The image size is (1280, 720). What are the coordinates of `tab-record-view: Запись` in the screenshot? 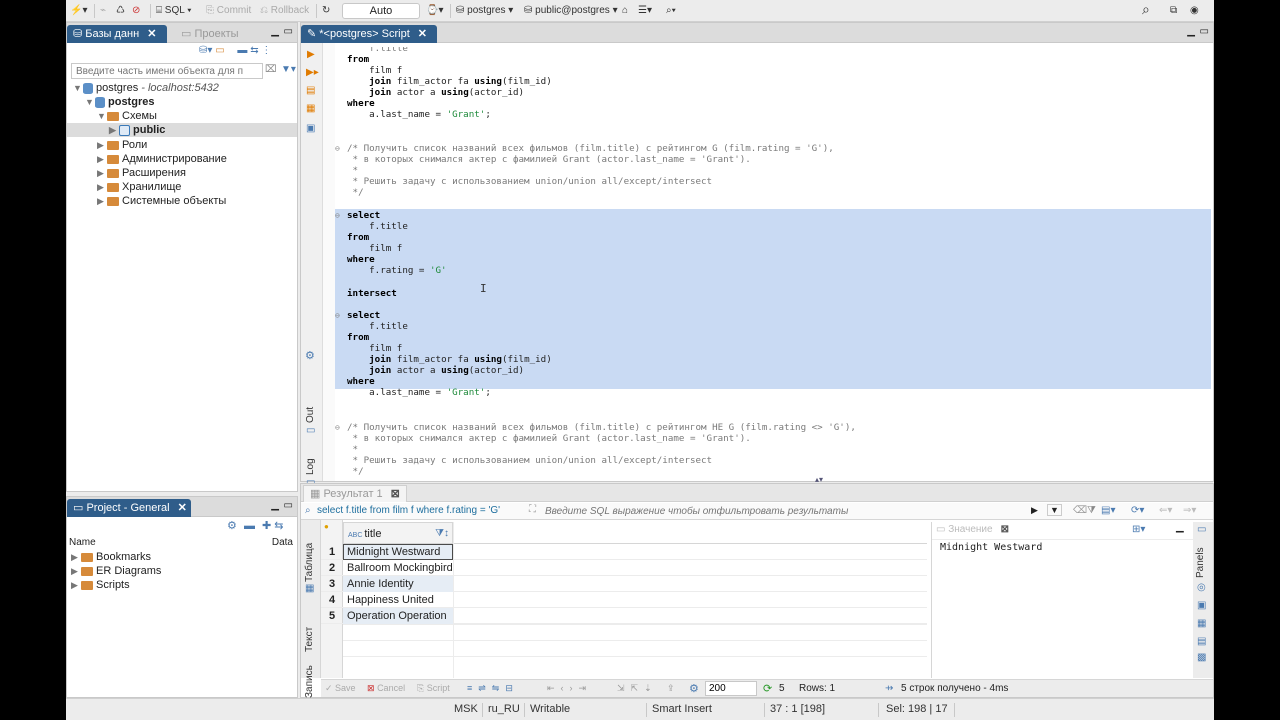 It's located at (309, 681).